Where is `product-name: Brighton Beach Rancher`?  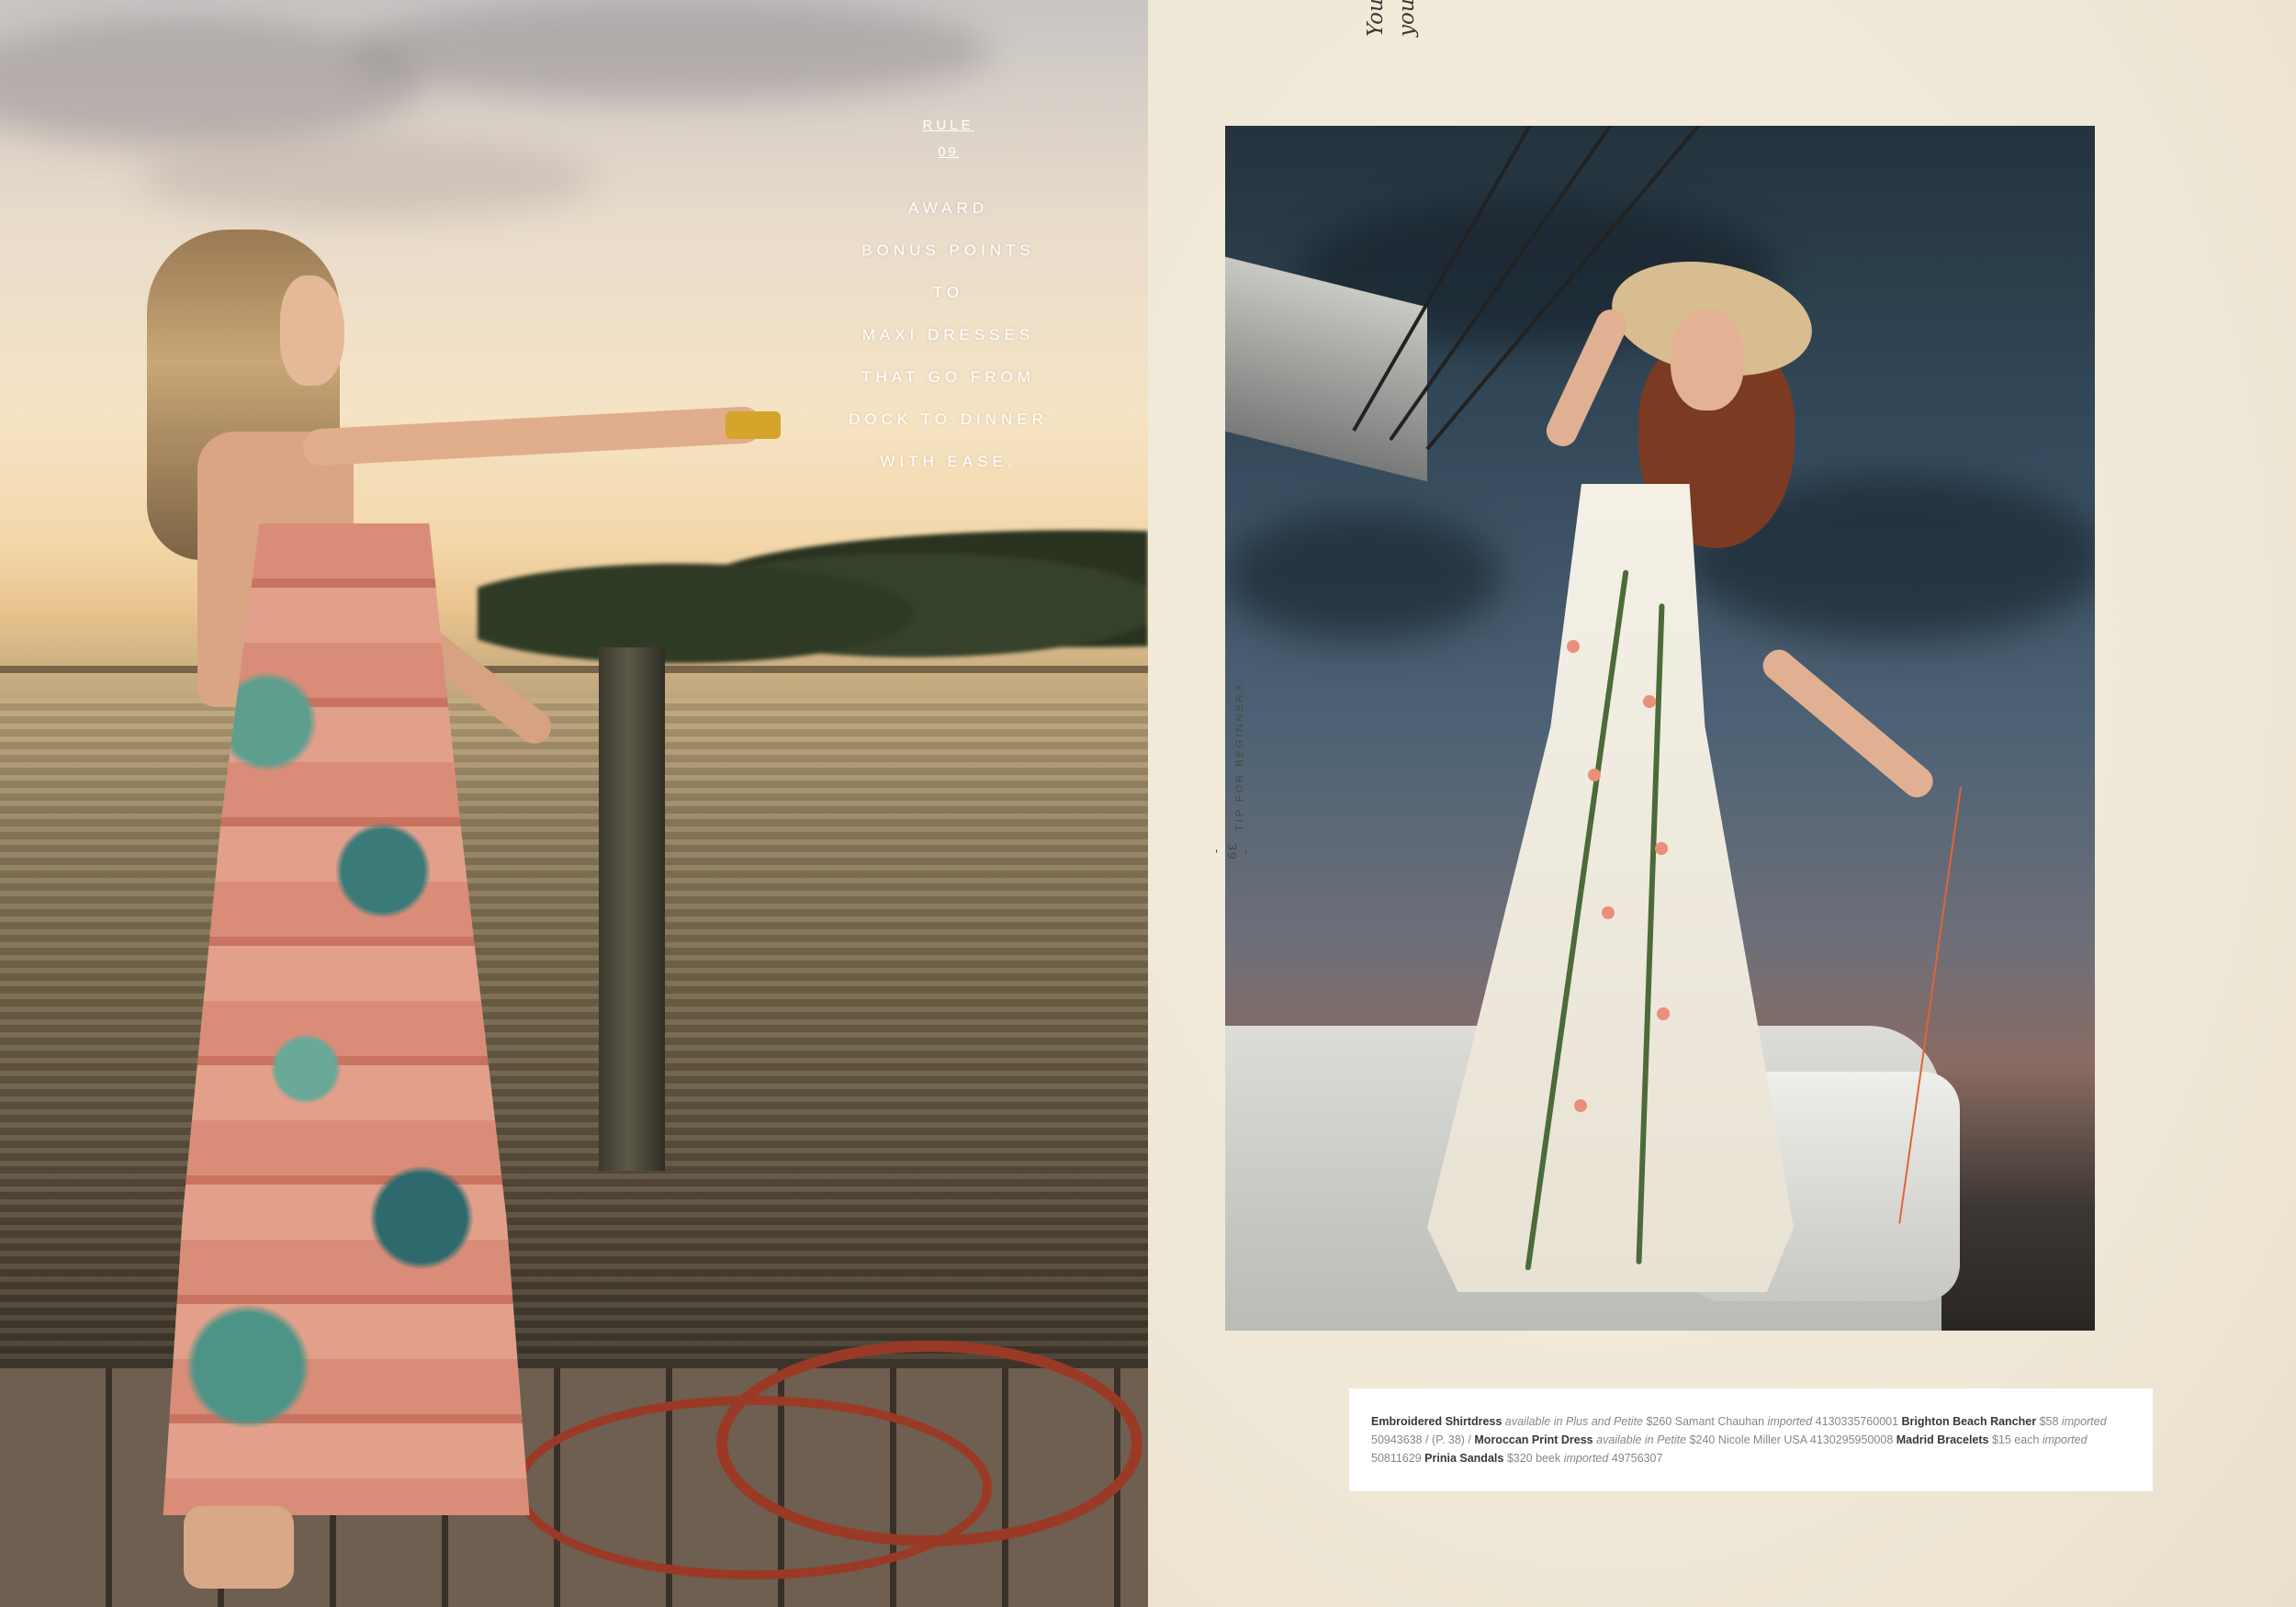 product-name: Brighton Beach Rancher is located at coordinates (1969, 1421).